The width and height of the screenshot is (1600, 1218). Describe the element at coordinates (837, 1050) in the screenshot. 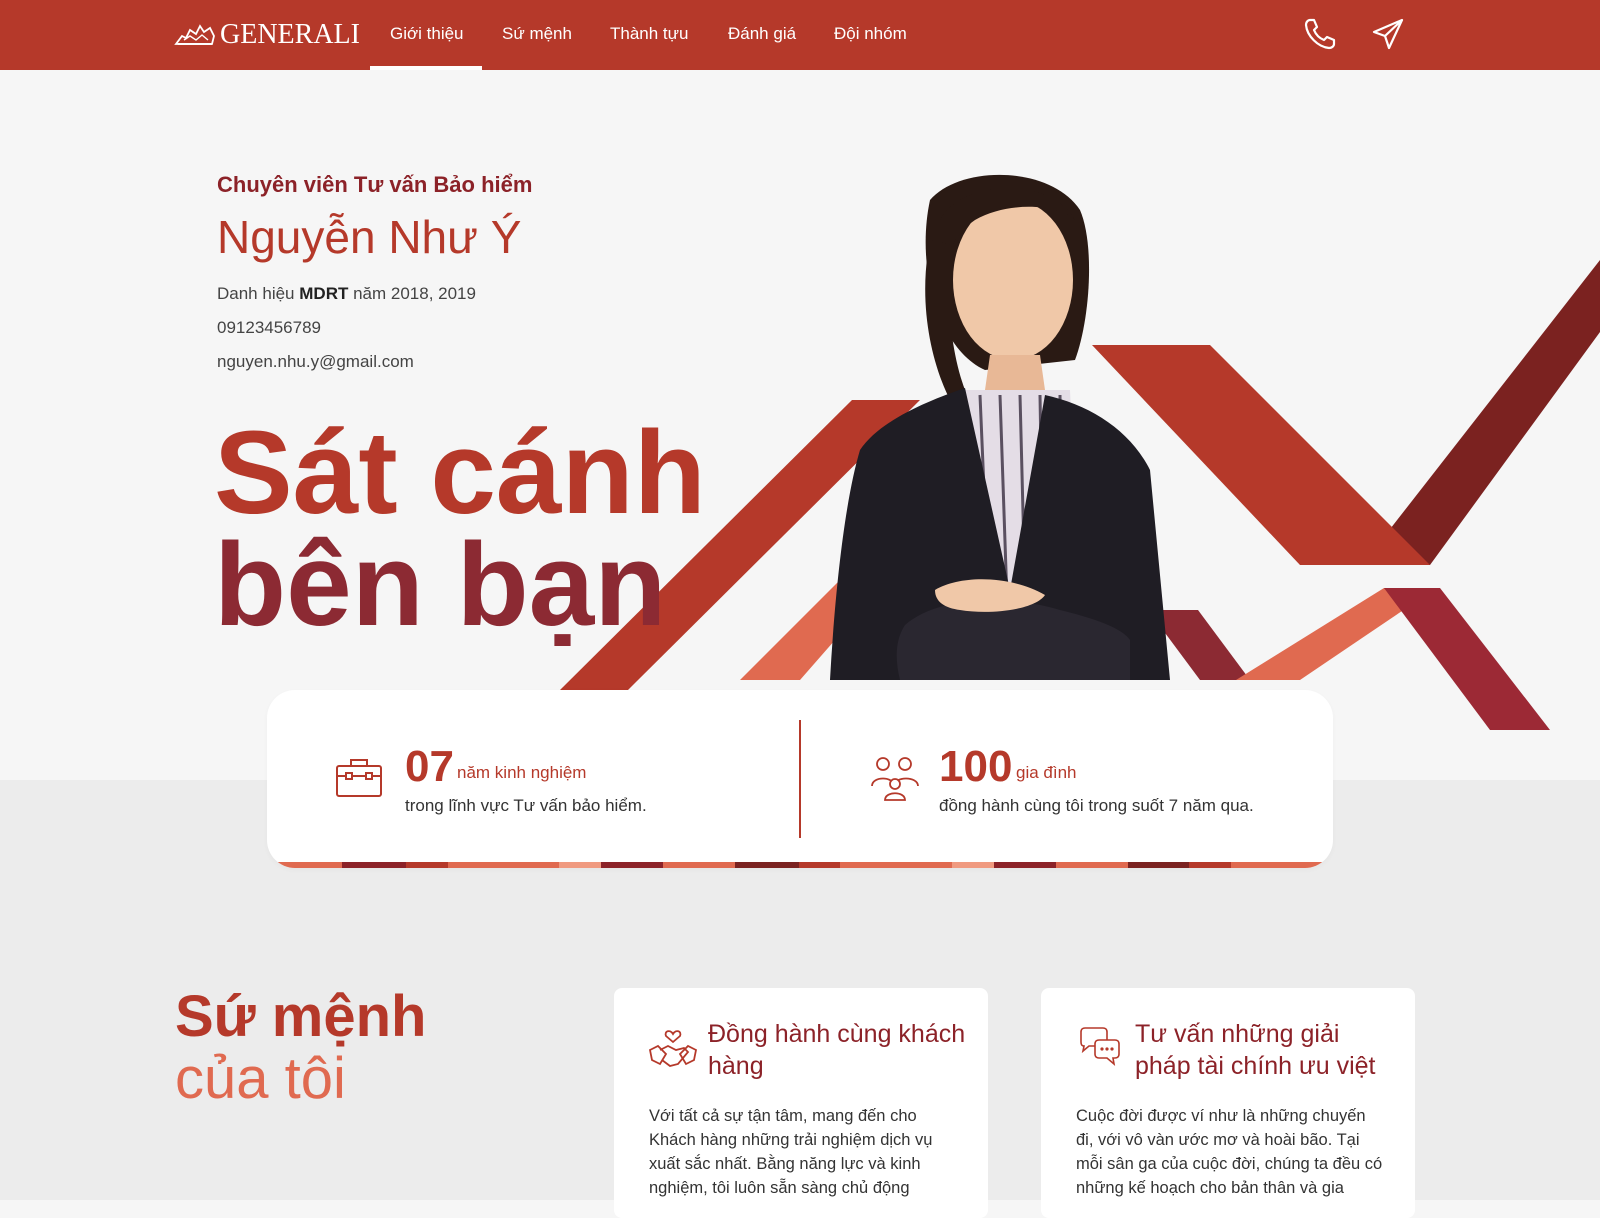

I see `mission-card-title: Đồng hành cùng khách hàng` at that location.